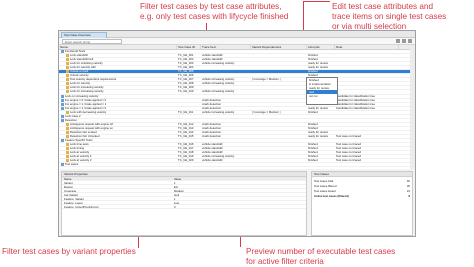 The width and height of the screenshot is (474, 267). I want to click on cell-text: Test cases, so click(72, 165).